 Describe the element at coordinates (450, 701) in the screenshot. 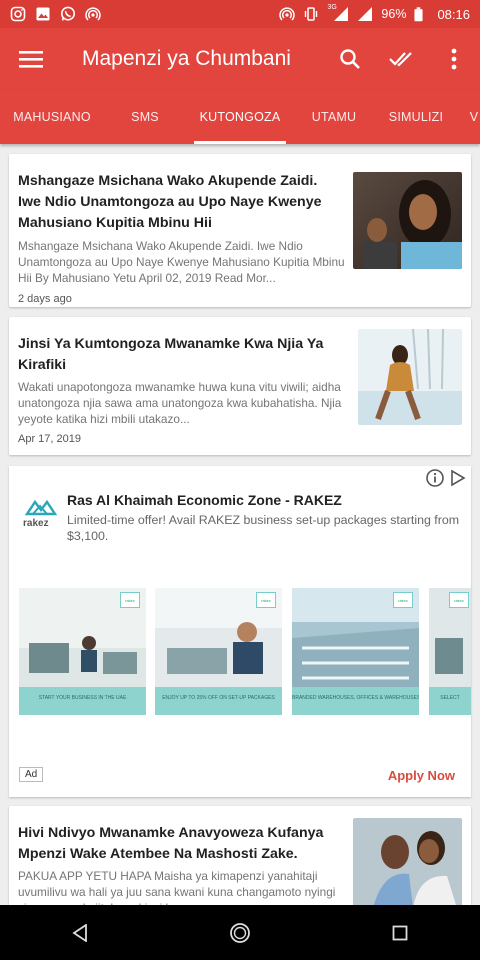

I see `creative-caption: SELECT` at that location.